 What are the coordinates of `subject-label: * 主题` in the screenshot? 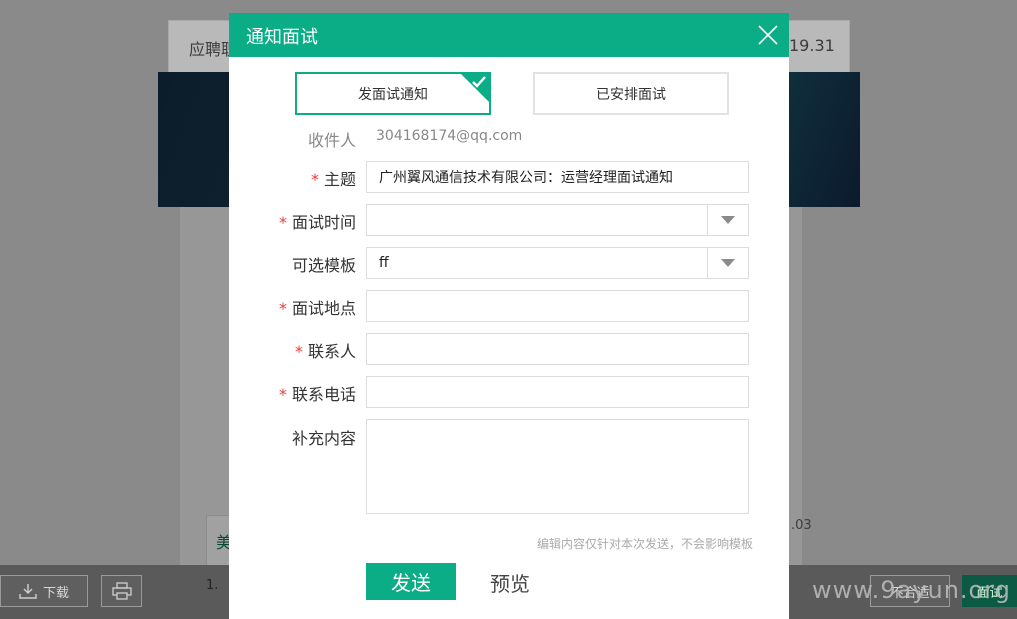 It's located at (292, 178).